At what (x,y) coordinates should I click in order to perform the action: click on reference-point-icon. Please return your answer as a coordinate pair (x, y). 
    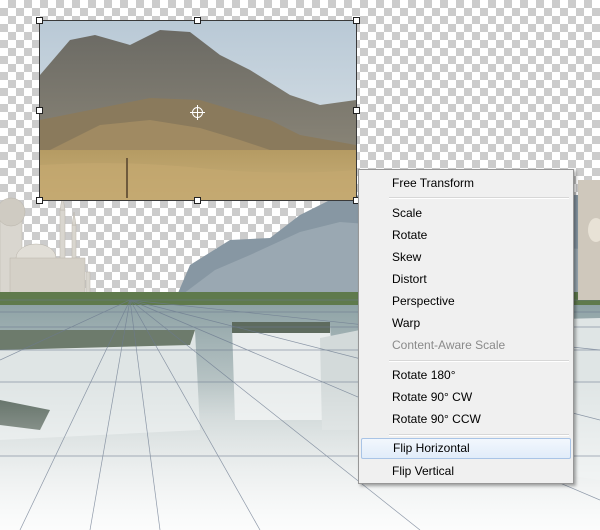
    Looking at the image, I should click on (197, 112).